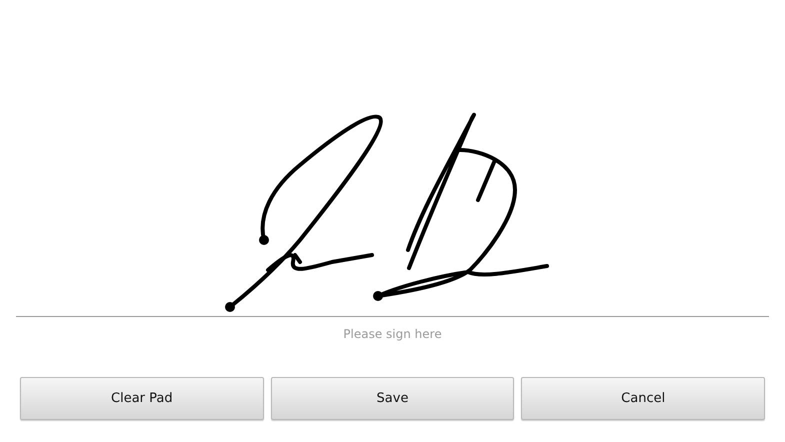 This screenshot has width=785, height=442. Describe the element at coordinates (643, 398) in the screenshot. I see `action-button: Cancel` at that location.